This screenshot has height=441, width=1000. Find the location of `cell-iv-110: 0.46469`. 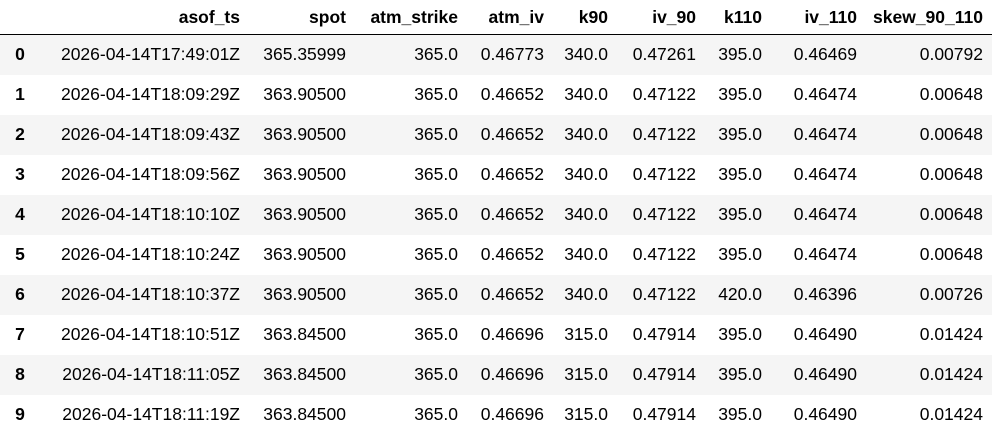

cell-iv-110: 0.46469 is located at coordinates (825, 54).